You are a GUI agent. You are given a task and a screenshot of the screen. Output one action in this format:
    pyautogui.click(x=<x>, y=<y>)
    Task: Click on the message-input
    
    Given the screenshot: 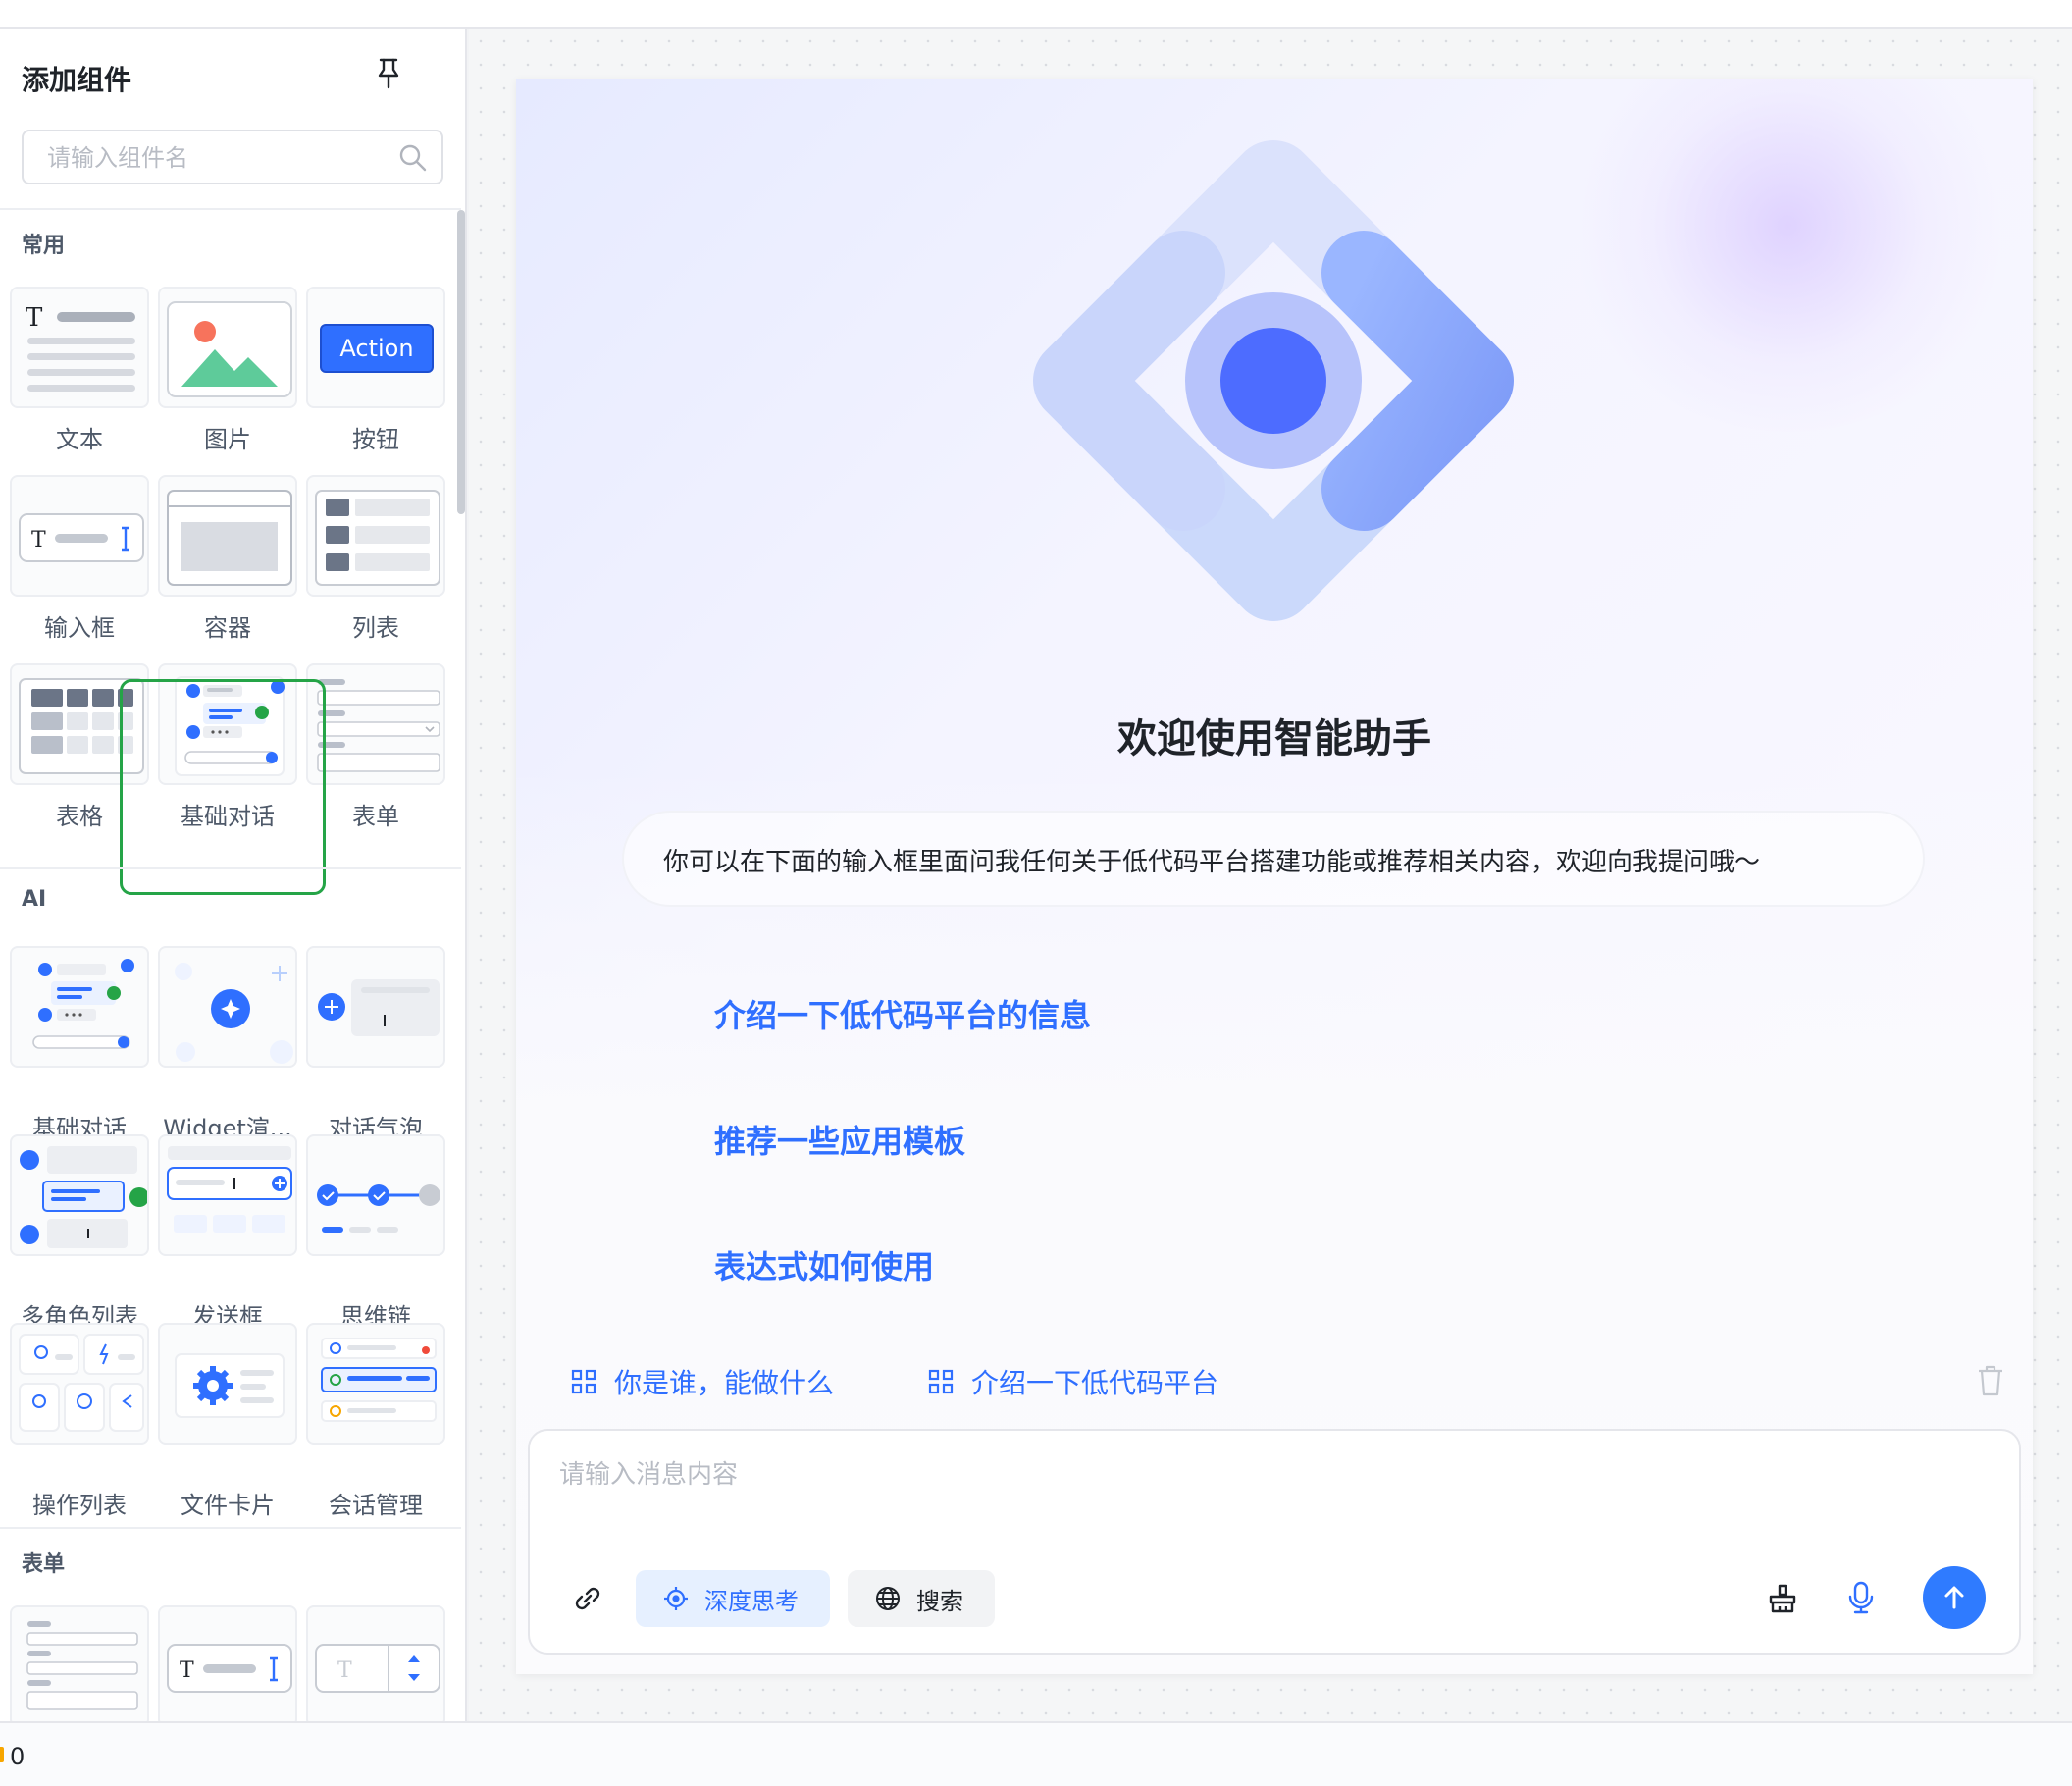 What is the action you would take?
    pyautogui.click(x=1246, y=1483)
    